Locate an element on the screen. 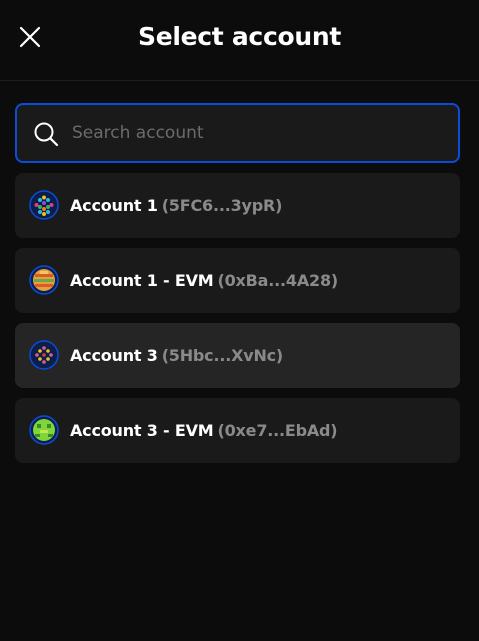 Image resolution: width=479 pixels, height=641 pixels. account-item-1: Account 1 (5FC6...3ypR) is located at coordinates (237, 205).